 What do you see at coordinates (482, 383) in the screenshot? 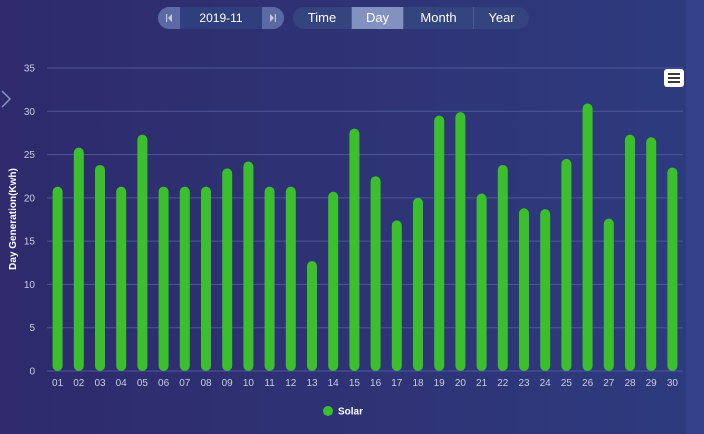
I see `x-tick-label: 21` at bounding box center [482, 383].